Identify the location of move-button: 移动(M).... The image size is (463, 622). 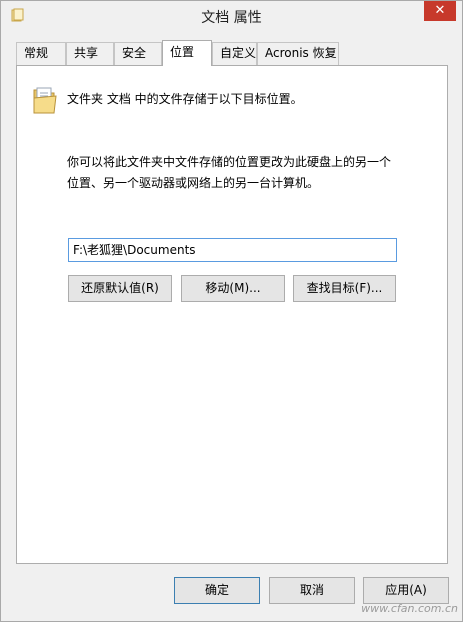
(233, 288).